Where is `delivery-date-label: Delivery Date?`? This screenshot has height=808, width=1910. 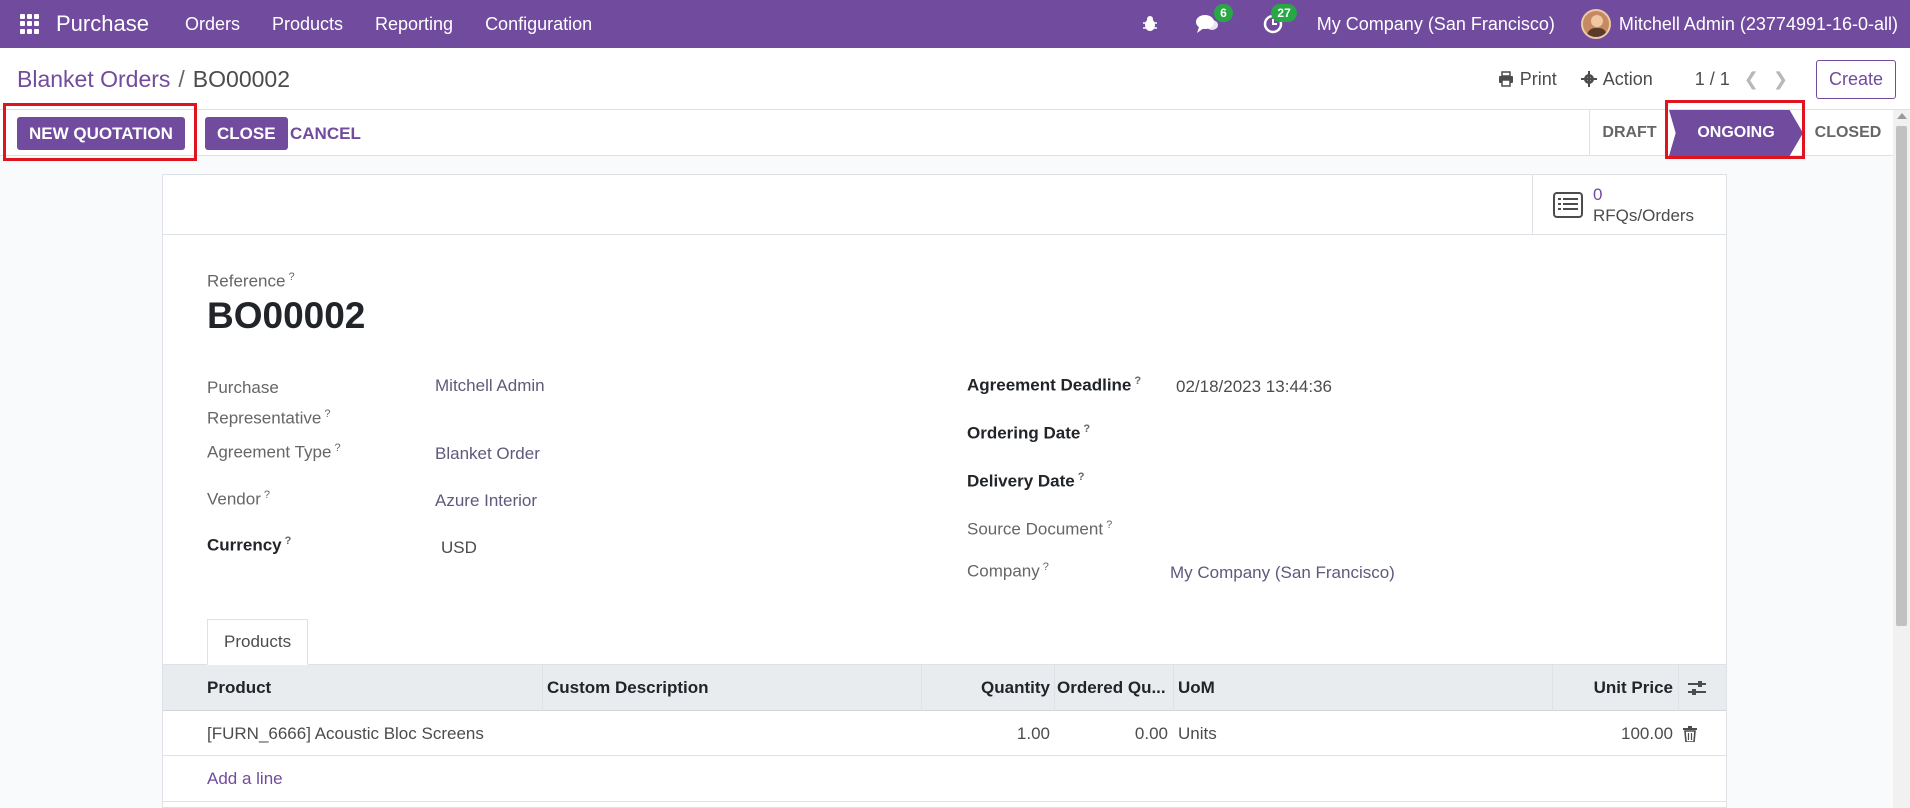
delivery-date-label: Delivery Date? is located at coordinates (1025, 481).